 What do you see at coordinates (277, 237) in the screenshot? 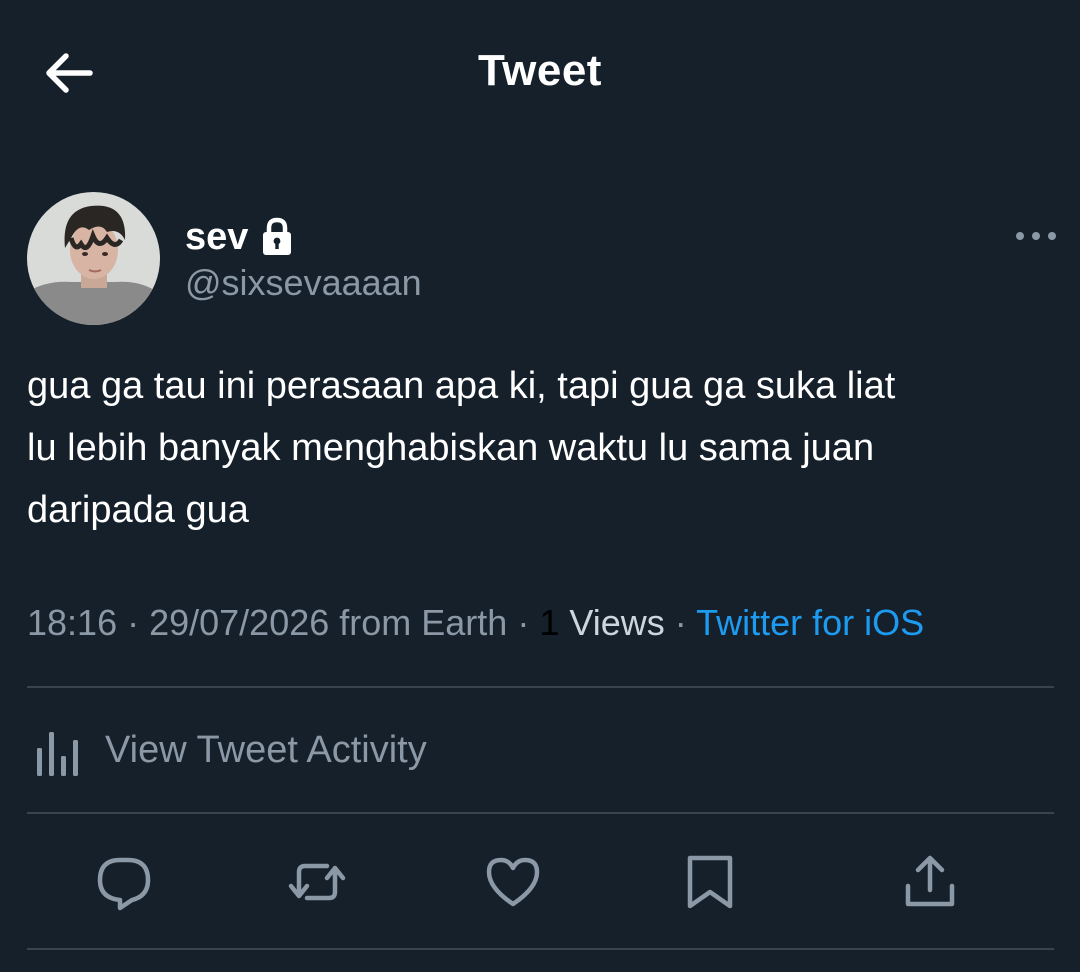
I see `lock-icon` at bounding box center [277, 237].